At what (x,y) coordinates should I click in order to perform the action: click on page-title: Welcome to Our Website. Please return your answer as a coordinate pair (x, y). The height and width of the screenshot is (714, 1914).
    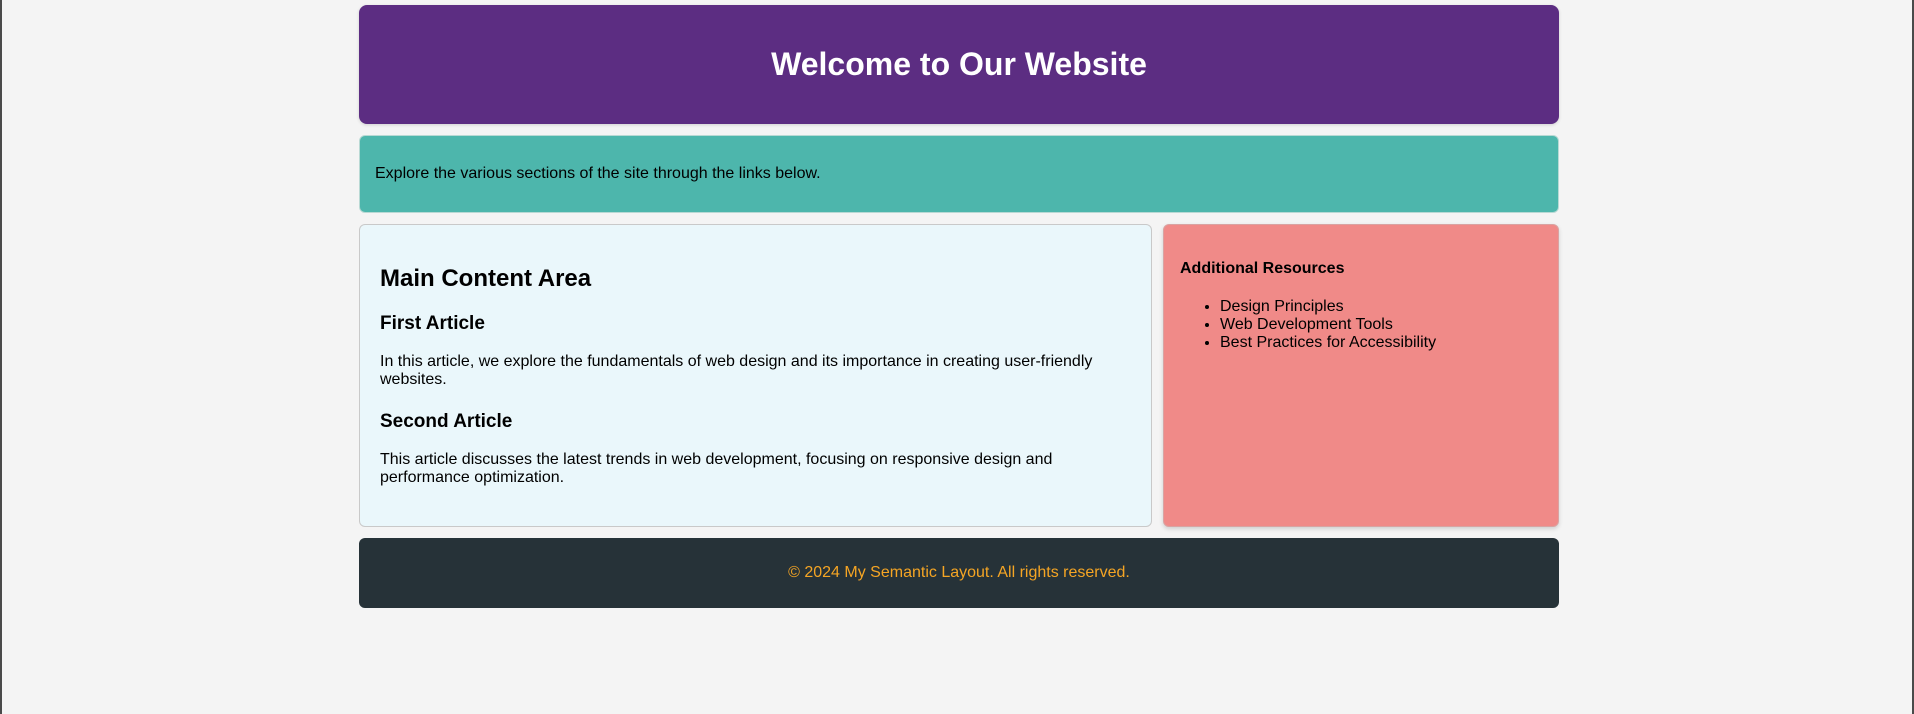
    Looking at the image, I should click on (959, 64).